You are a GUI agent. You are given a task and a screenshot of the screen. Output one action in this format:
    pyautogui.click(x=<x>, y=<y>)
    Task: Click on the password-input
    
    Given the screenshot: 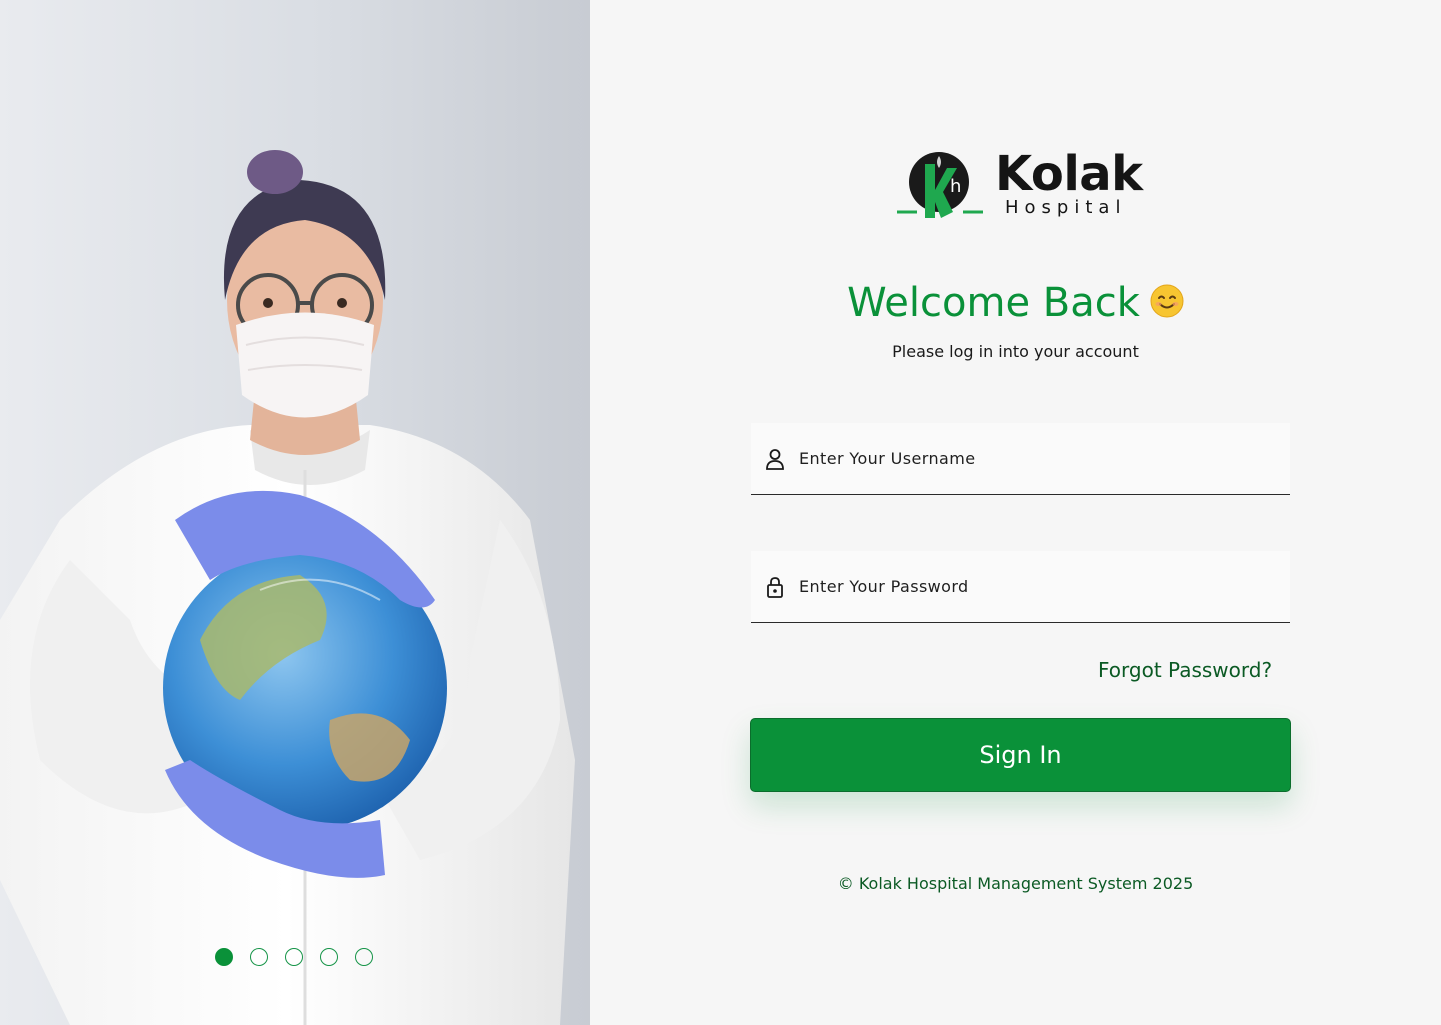 What is the action you would take?
    pyautogui.click(x=1044, y=586)
    